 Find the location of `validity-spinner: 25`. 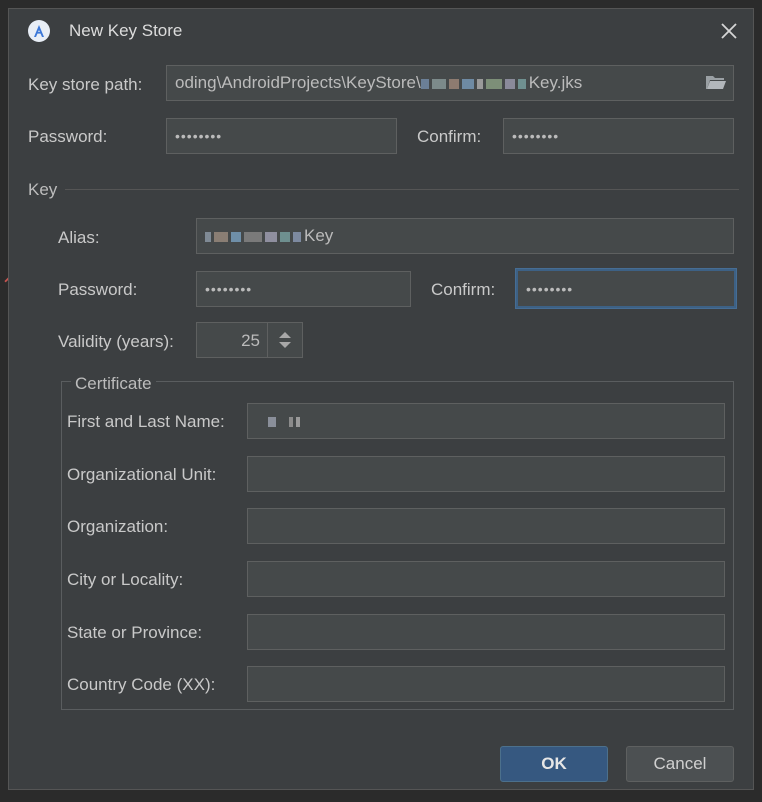

validity-spinner: 25 is located at coordinates (249, 340).